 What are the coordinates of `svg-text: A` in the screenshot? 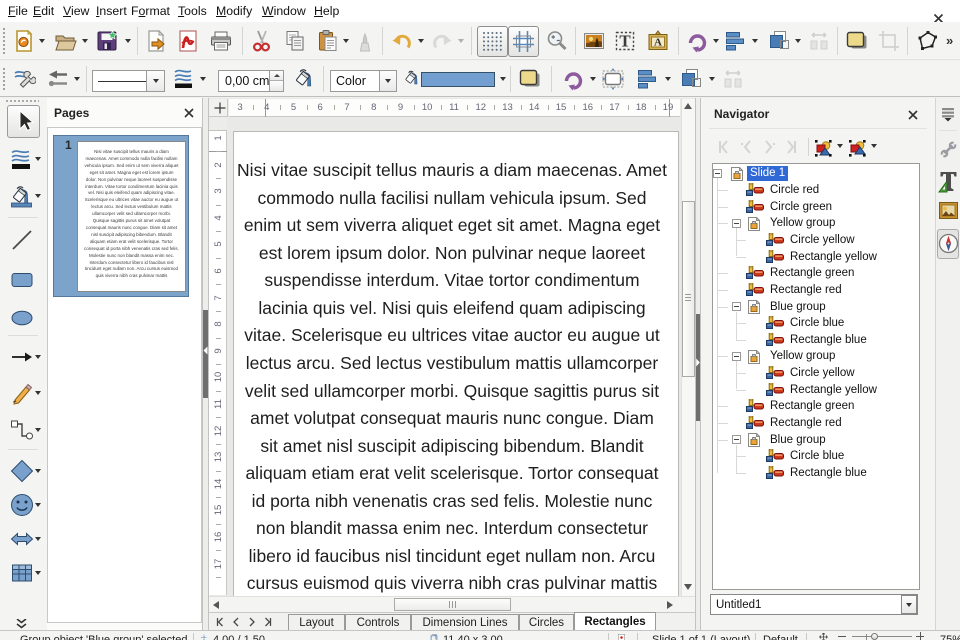 It's located at (658, 43).